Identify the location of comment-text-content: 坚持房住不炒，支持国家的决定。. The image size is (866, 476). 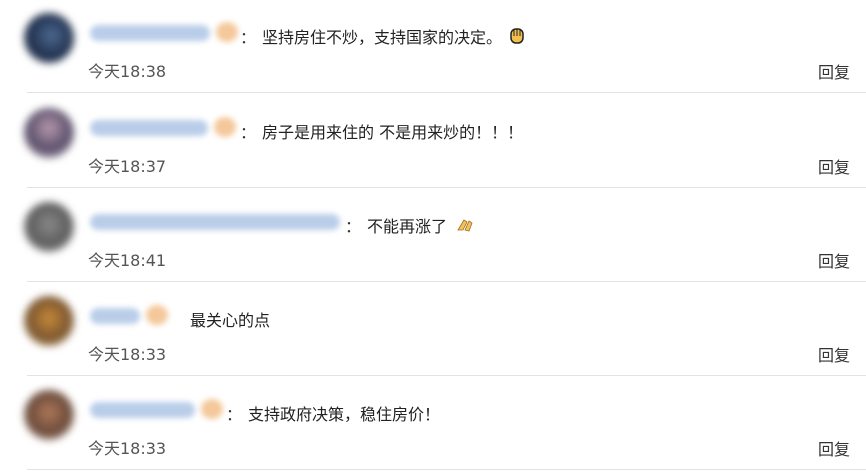
(382, 37).